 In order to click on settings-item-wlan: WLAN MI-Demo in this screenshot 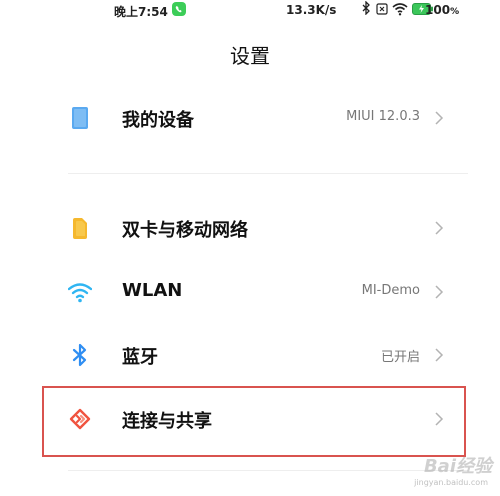, I will do `click(250, 293)`.